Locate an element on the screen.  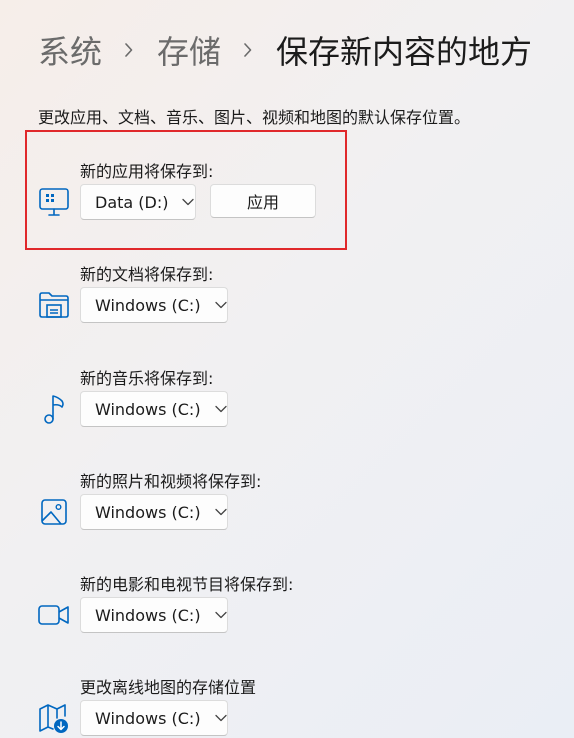
section-photos: 新的照片和视频将保存到: Windows (C:) is located at coordinates (287, 513).